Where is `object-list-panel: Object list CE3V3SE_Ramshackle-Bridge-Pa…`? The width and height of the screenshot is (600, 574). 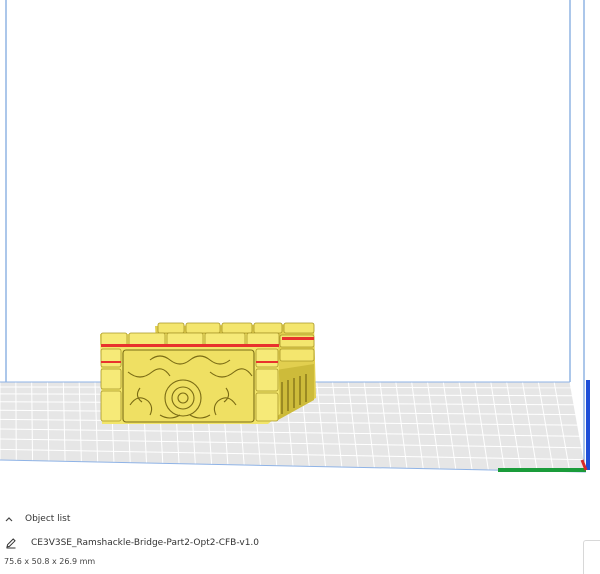 object-list-panel: Object list CE3V3SE_Ramshackle-Bridge-Pa… is located at coordinates (300, 539).